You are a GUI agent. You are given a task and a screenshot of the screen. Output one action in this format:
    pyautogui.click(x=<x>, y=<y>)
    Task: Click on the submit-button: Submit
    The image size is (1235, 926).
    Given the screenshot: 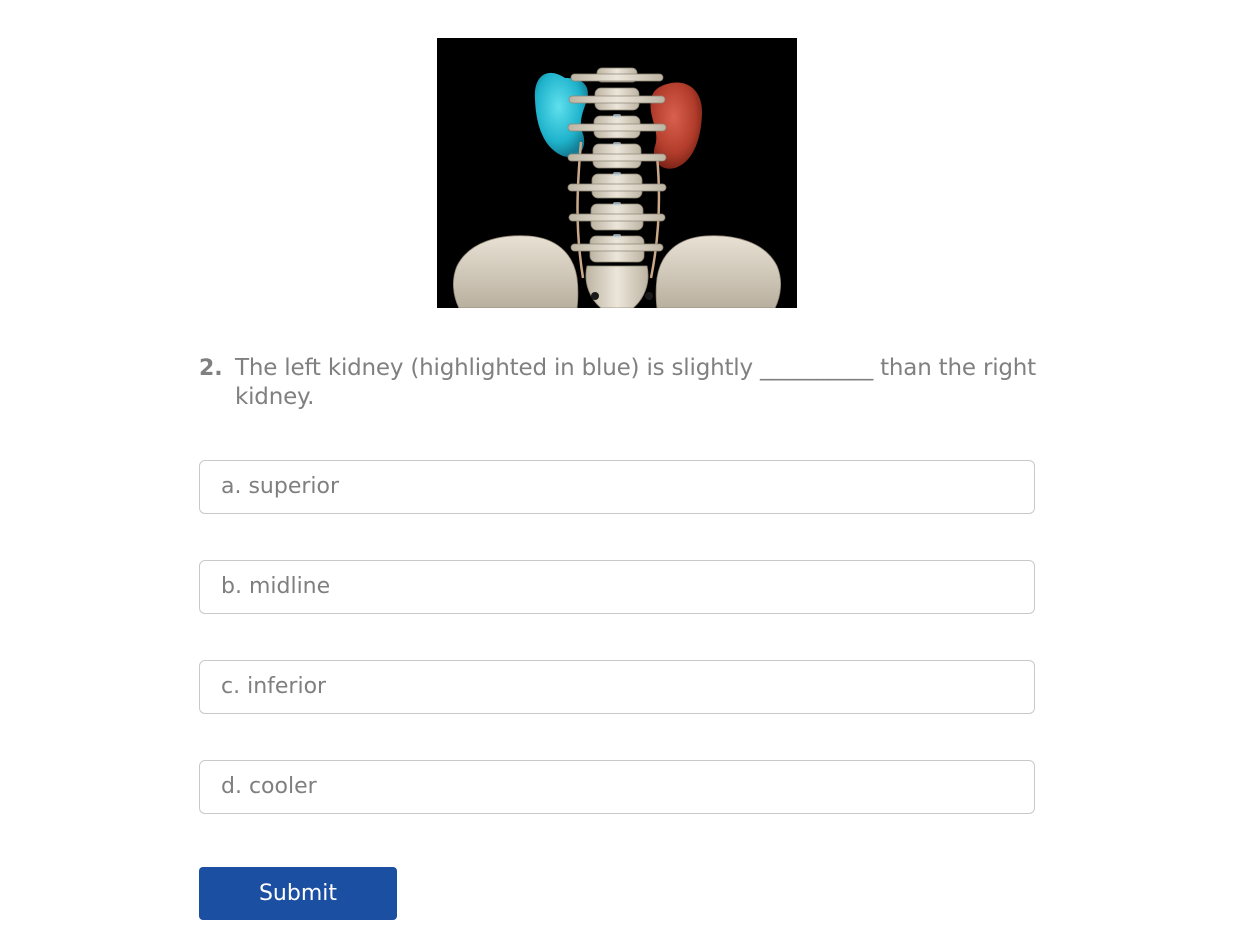 What is the action you would take?
    pyautogui.click(x=298, y=893)
    